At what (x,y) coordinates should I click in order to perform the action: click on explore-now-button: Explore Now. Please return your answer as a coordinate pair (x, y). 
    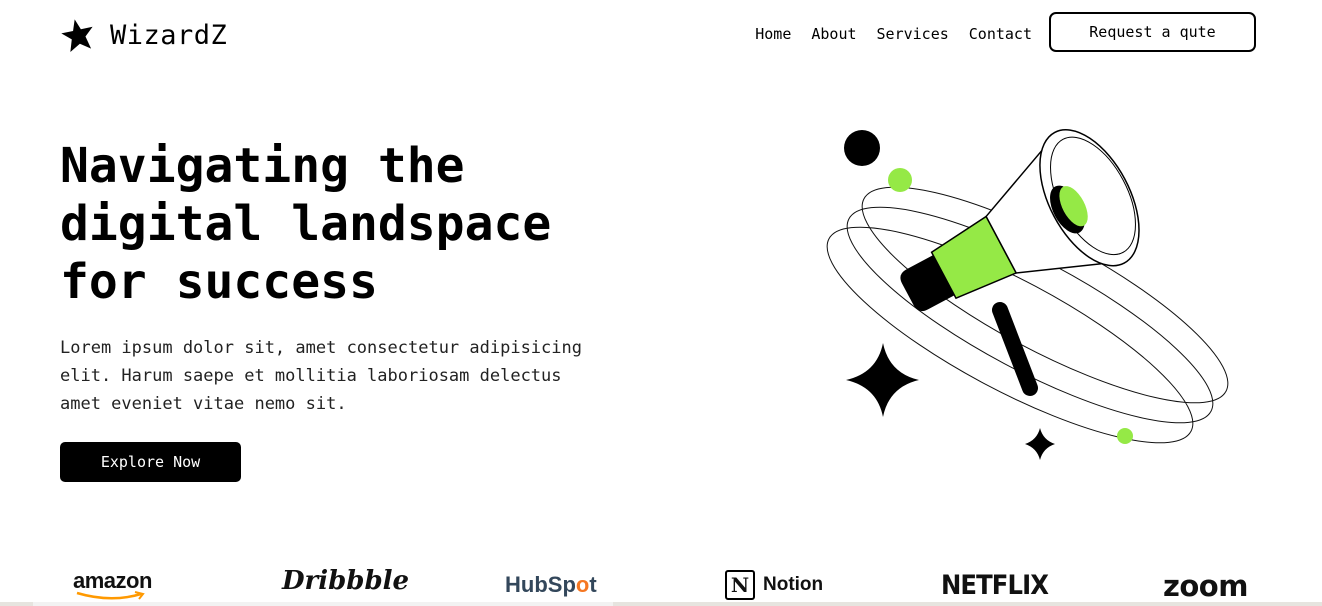
    Looking at the image, I should click on (150, 462).